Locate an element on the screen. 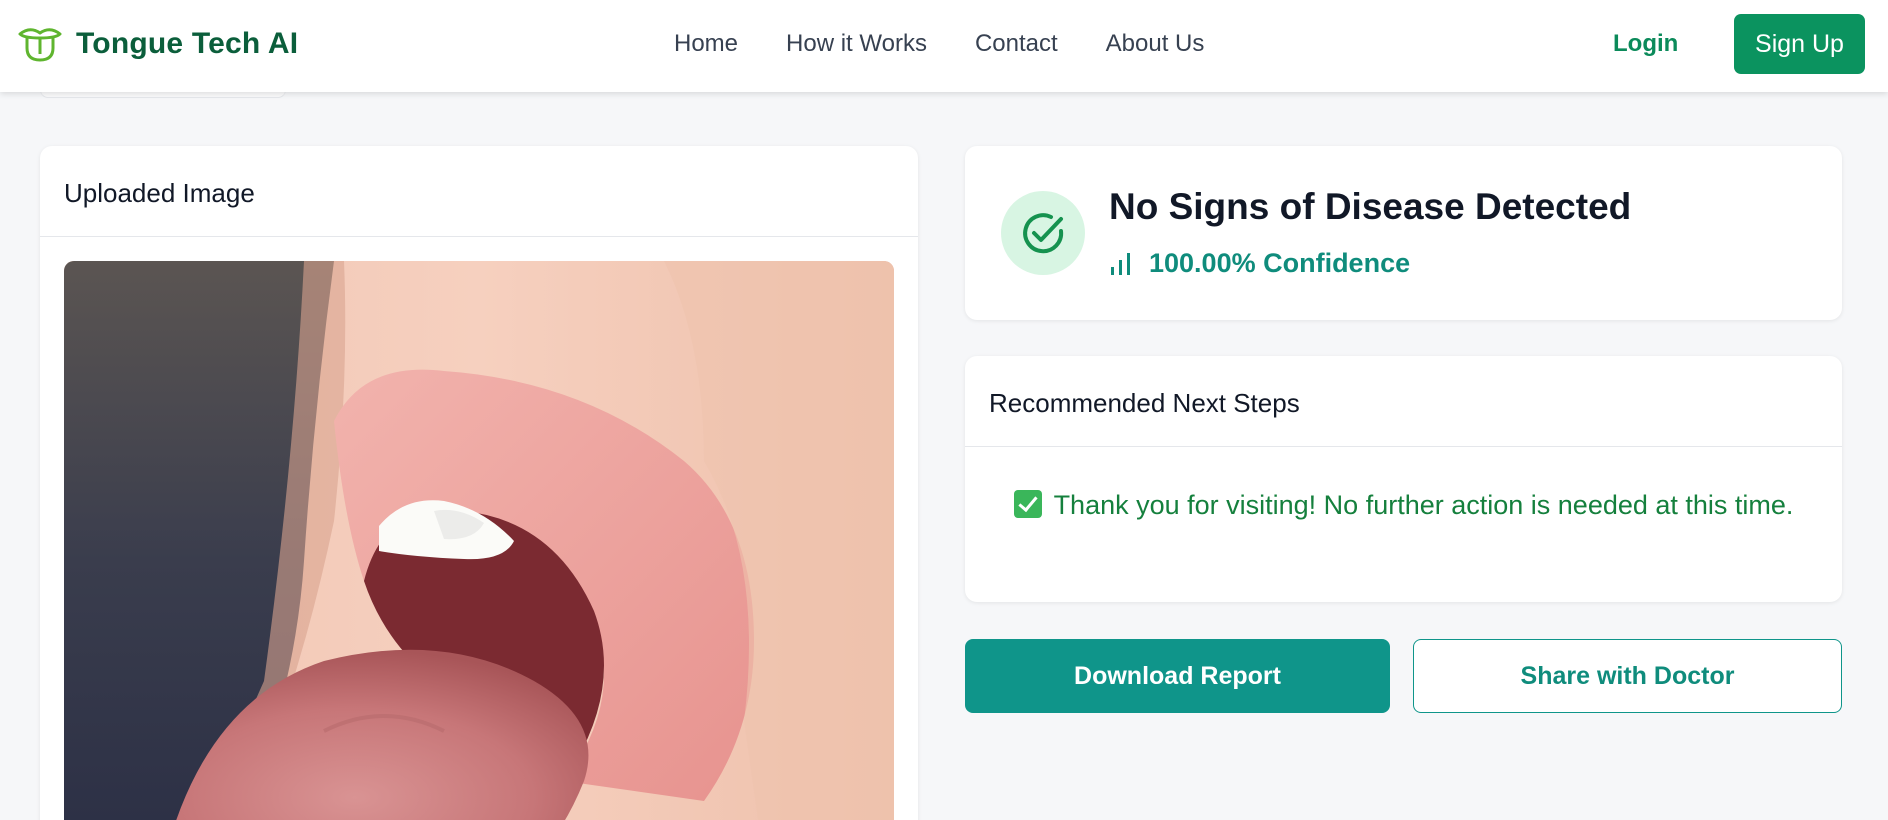 The height and width of the screenshot is (820, 1888). confidence-row: 100.00% Confidence is located at coordinates (1259, 263).